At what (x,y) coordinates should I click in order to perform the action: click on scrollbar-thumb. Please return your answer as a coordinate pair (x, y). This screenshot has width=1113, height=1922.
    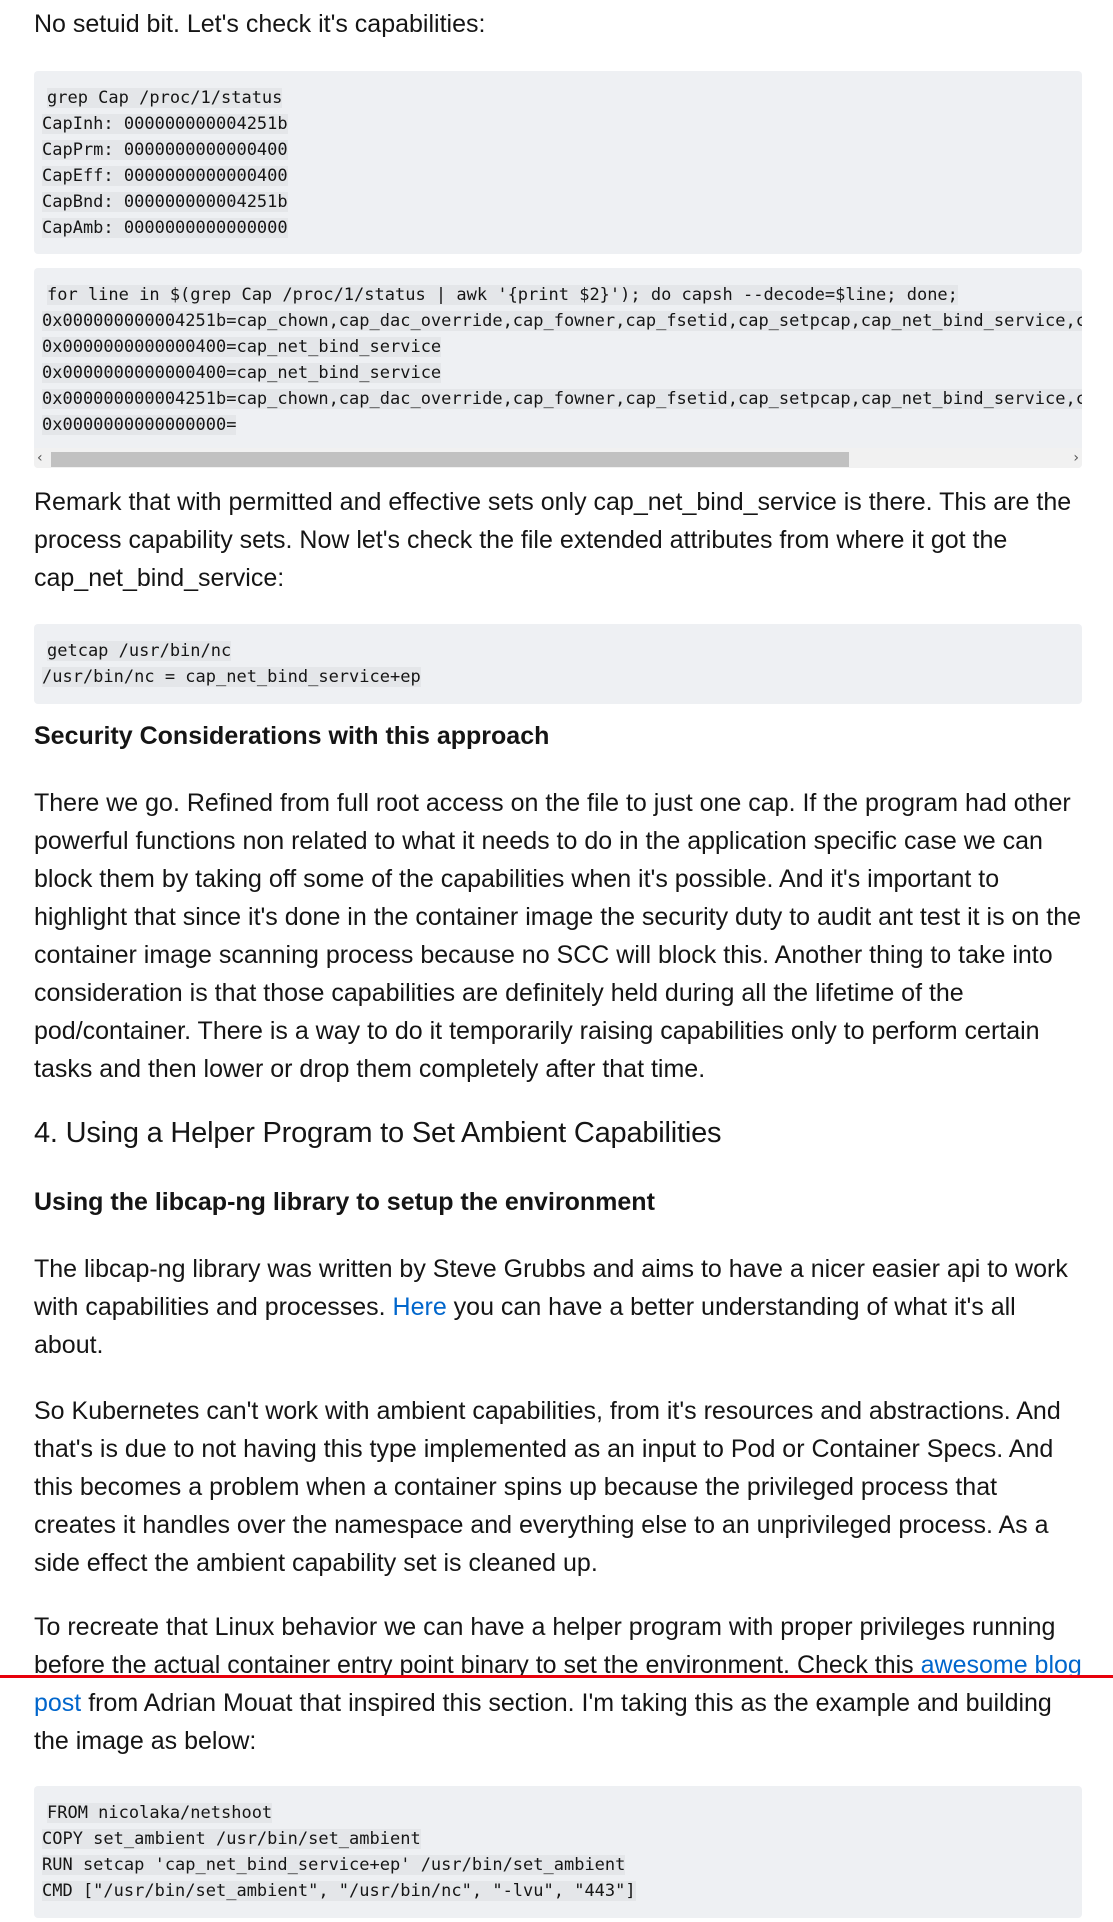
    Looking at the image, I should click on (450, 459).